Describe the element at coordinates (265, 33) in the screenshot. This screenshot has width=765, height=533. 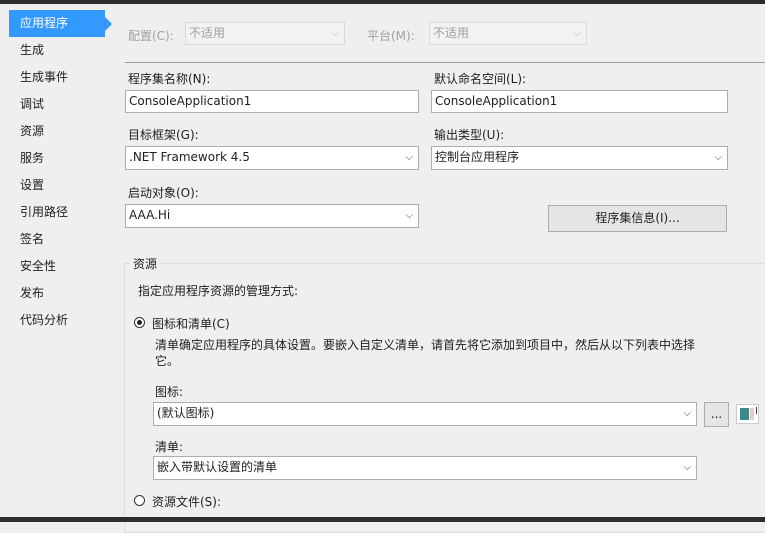
I see `config-select: 不适用 ⌵` at that location.